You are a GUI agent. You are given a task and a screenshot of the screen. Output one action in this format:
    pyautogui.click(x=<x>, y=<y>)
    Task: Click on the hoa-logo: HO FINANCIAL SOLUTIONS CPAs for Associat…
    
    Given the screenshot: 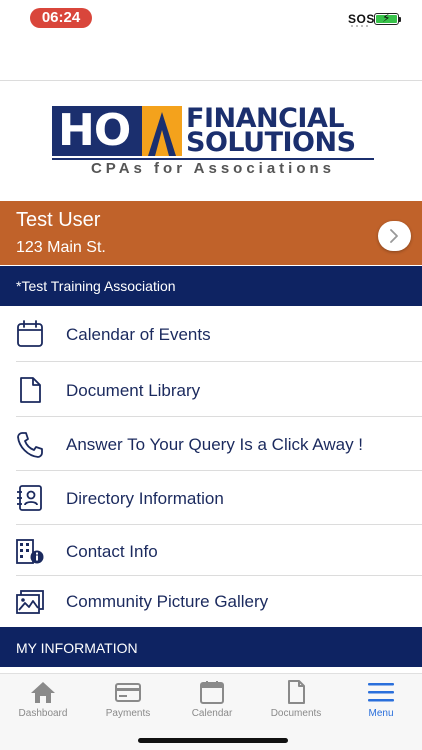 What is the action you would take?
    pyautogui.click(x=213, y=141)
    